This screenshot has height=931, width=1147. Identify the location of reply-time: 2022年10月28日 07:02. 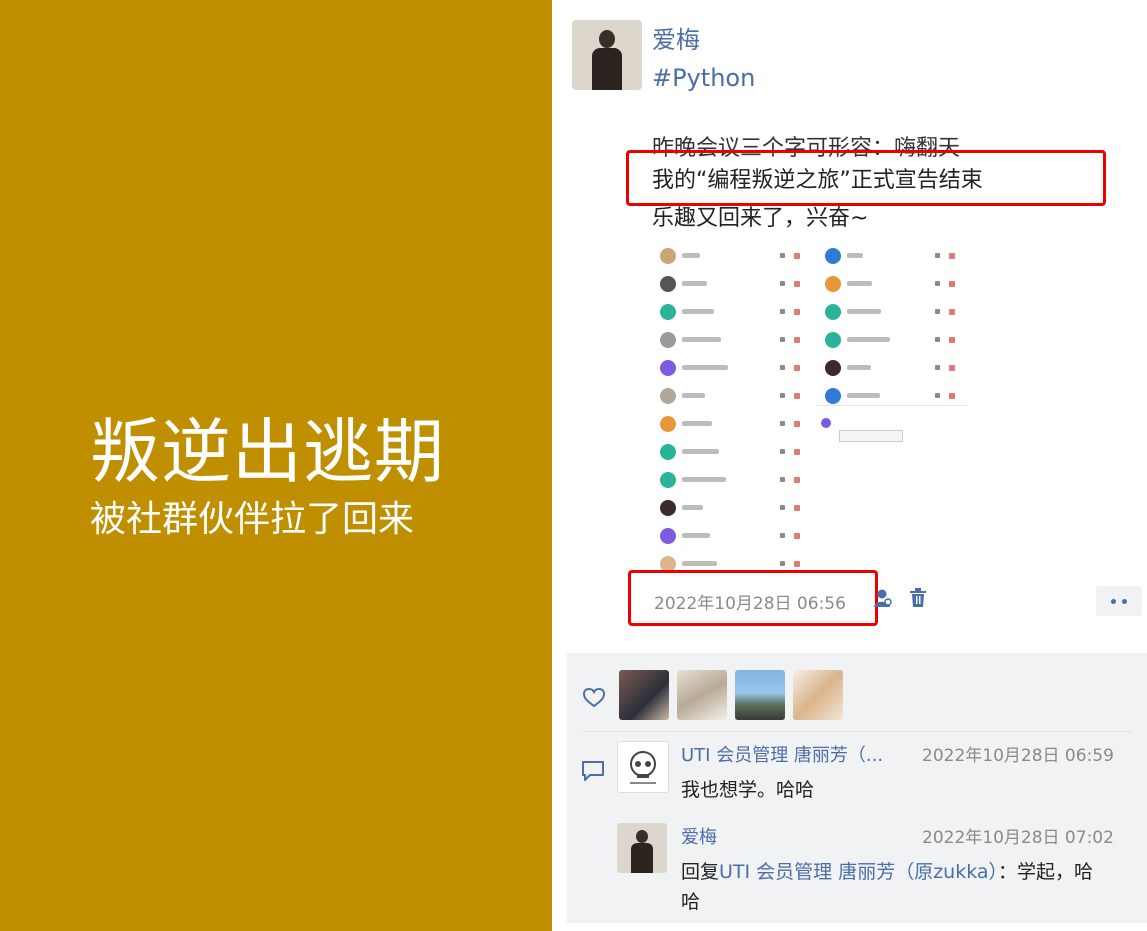
(1018, 838).